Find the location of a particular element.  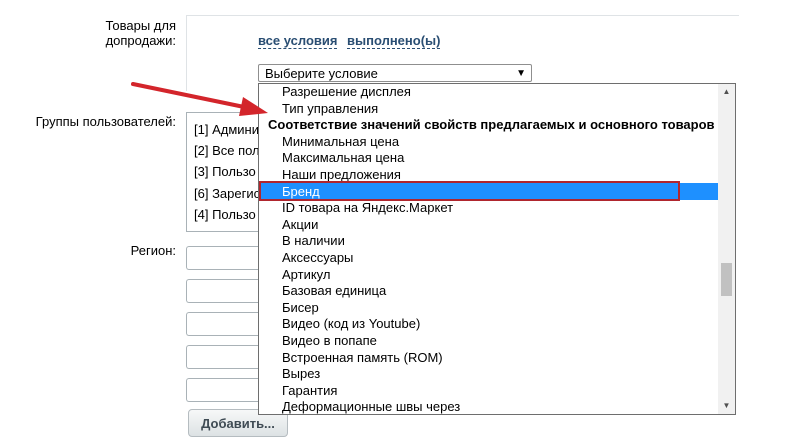

dropdown-option: Встроенная память (ROM) is located at coordinates (489, 357).